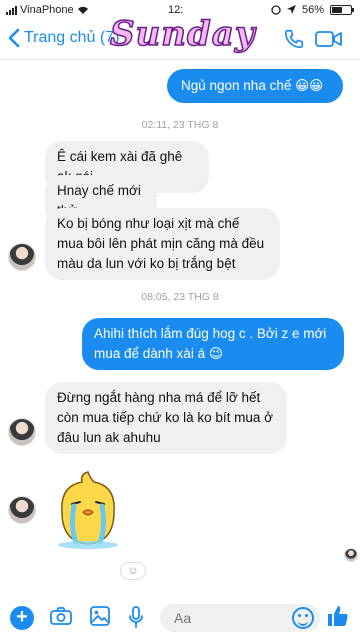 This screenshot has width=360, height=640. Describe the element at coordinates (351, 555) in the screenshot. I see `seen-avatar` at that location.